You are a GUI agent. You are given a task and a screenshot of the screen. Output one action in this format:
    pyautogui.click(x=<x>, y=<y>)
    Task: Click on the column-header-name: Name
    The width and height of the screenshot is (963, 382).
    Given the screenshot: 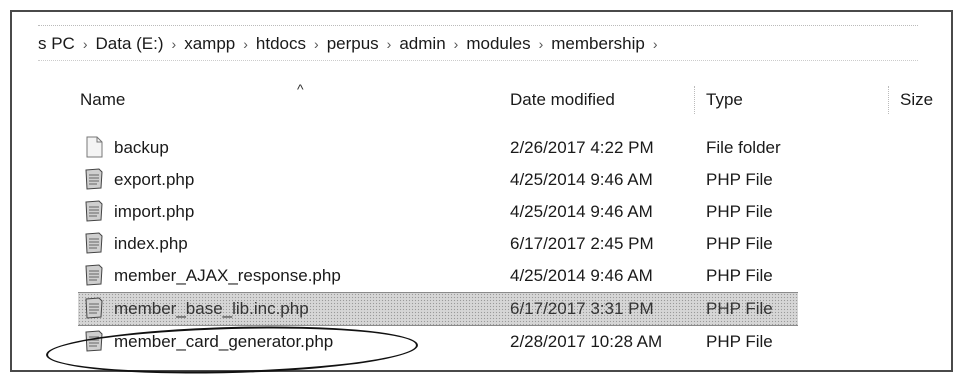 What is the action you would take?
    pyautogui.click(x=102, y=100)
    